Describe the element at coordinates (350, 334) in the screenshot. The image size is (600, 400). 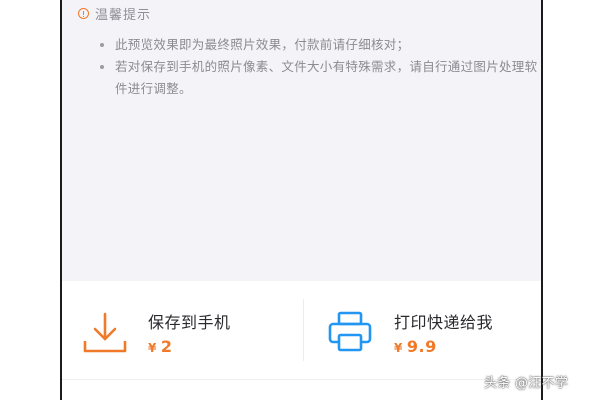
I see `printer-icon` at that location.